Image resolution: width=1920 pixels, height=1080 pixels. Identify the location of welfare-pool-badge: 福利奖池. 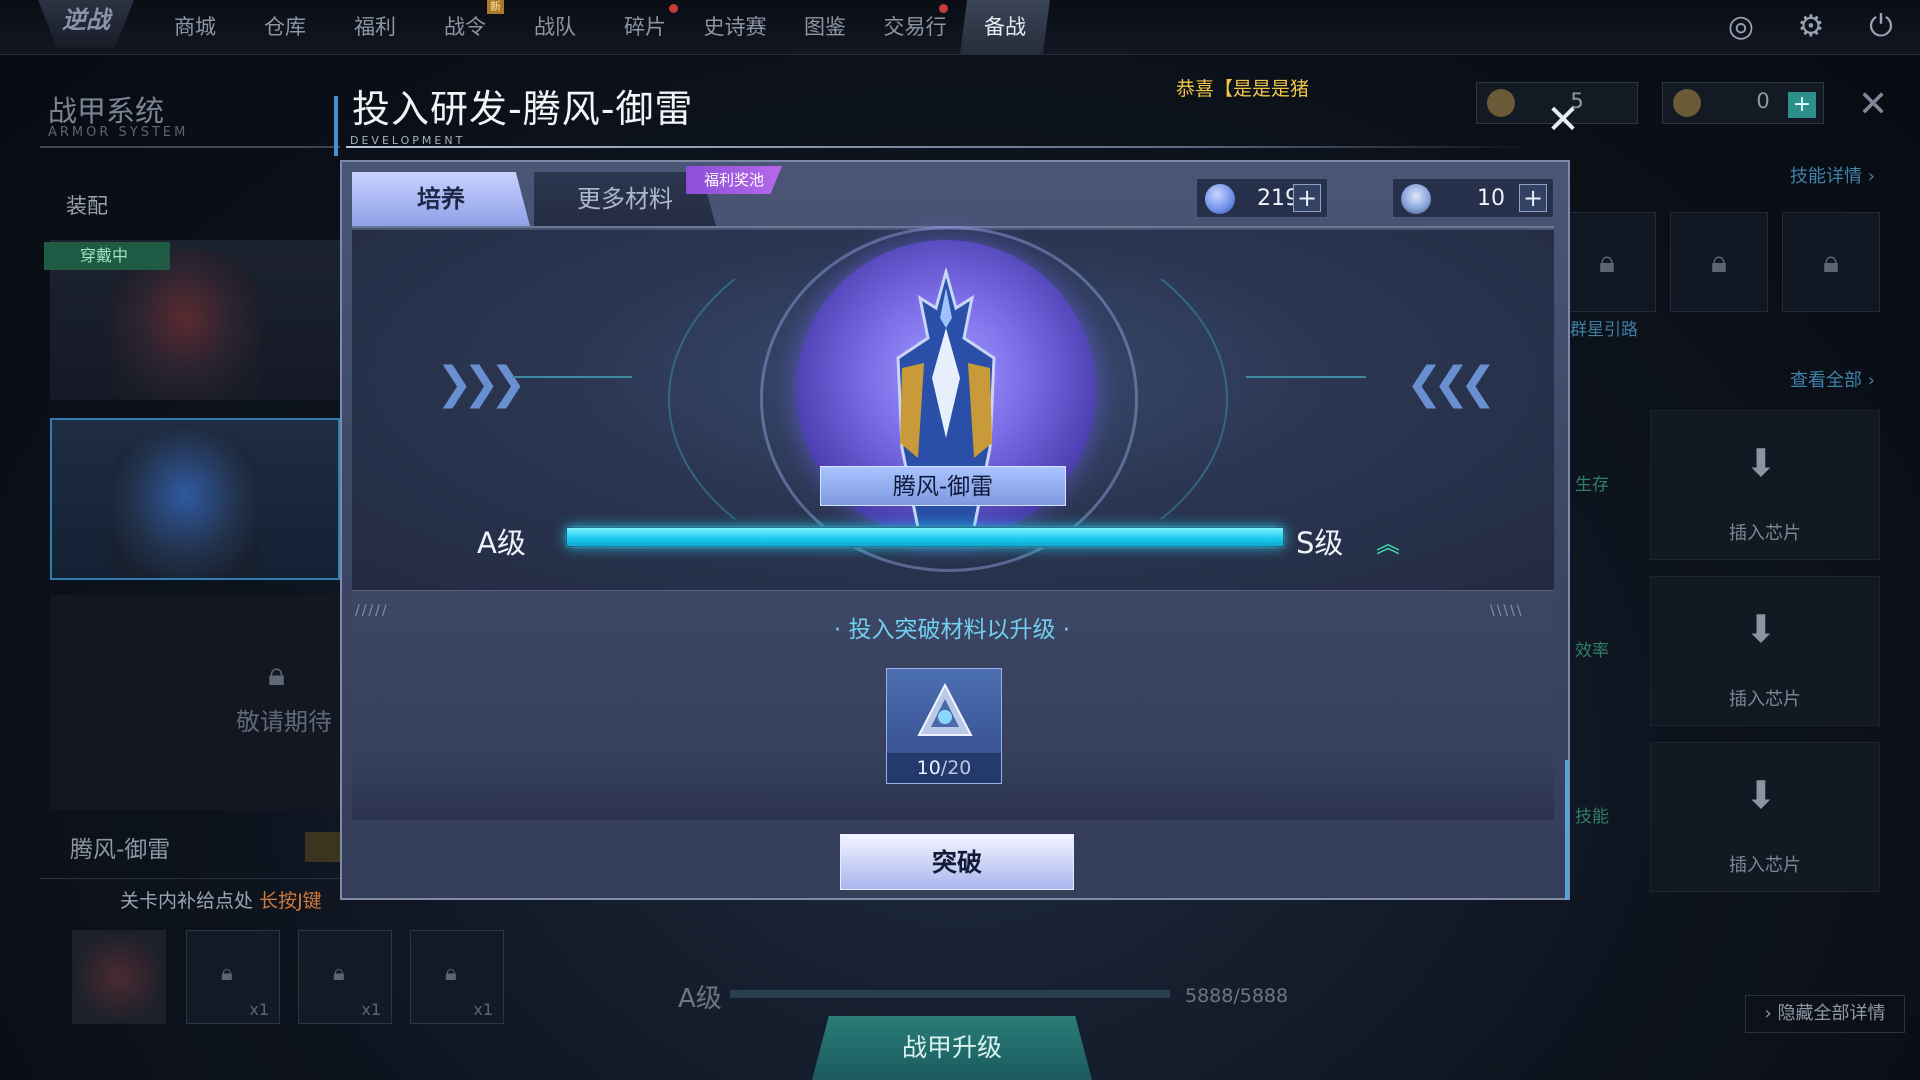
(734, 180).